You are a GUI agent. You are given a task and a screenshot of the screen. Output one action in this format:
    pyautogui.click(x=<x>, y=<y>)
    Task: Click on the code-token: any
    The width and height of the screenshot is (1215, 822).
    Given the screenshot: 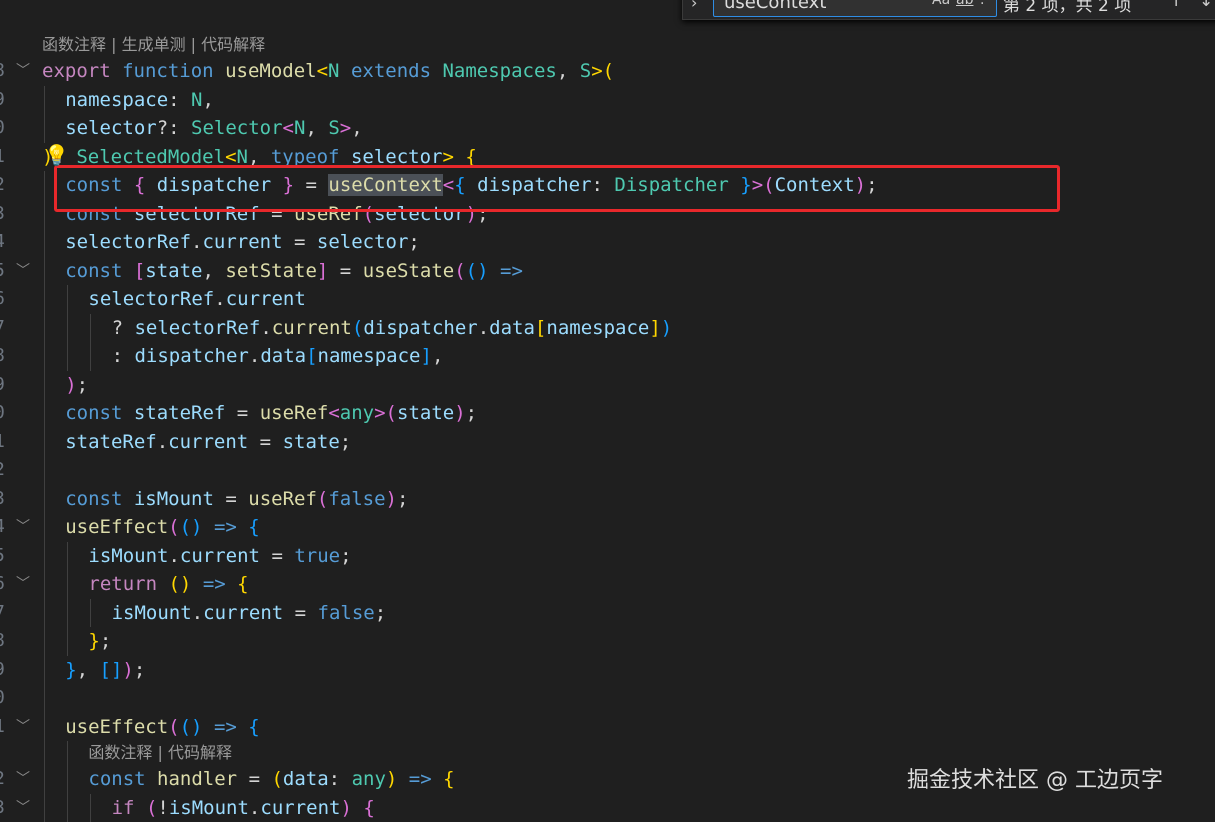 What is the action you would take?
    pyautogui.click(x=357, y=413)
    